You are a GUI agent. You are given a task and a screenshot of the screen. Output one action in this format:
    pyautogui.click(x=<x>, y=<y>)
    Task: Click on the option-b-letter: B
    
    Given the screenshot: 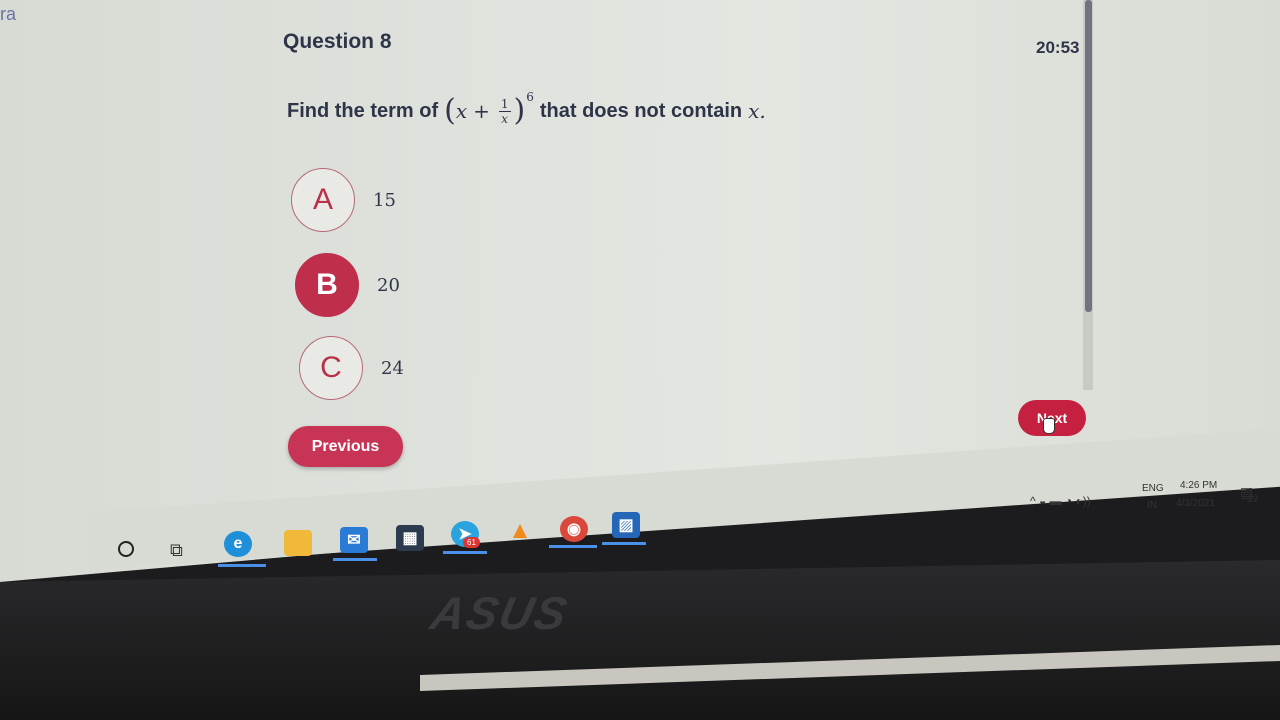 What is the action you would take?
    pyautogui.click(x=327, y=285)
    